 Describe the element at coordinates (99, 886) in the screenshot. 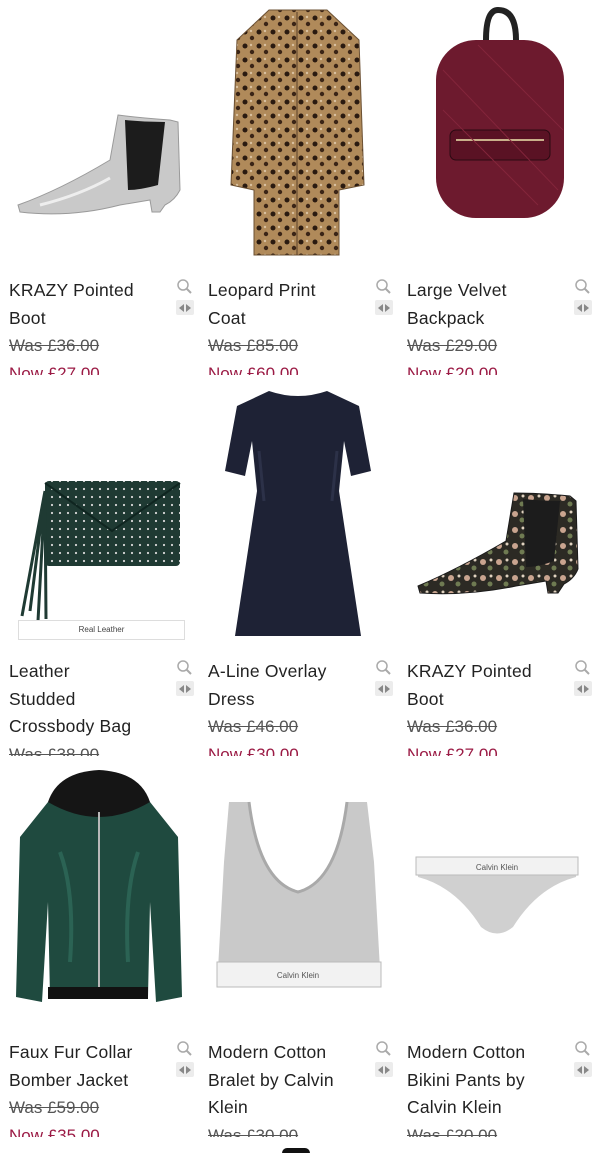

I see `green-bomber-icon` at that location.